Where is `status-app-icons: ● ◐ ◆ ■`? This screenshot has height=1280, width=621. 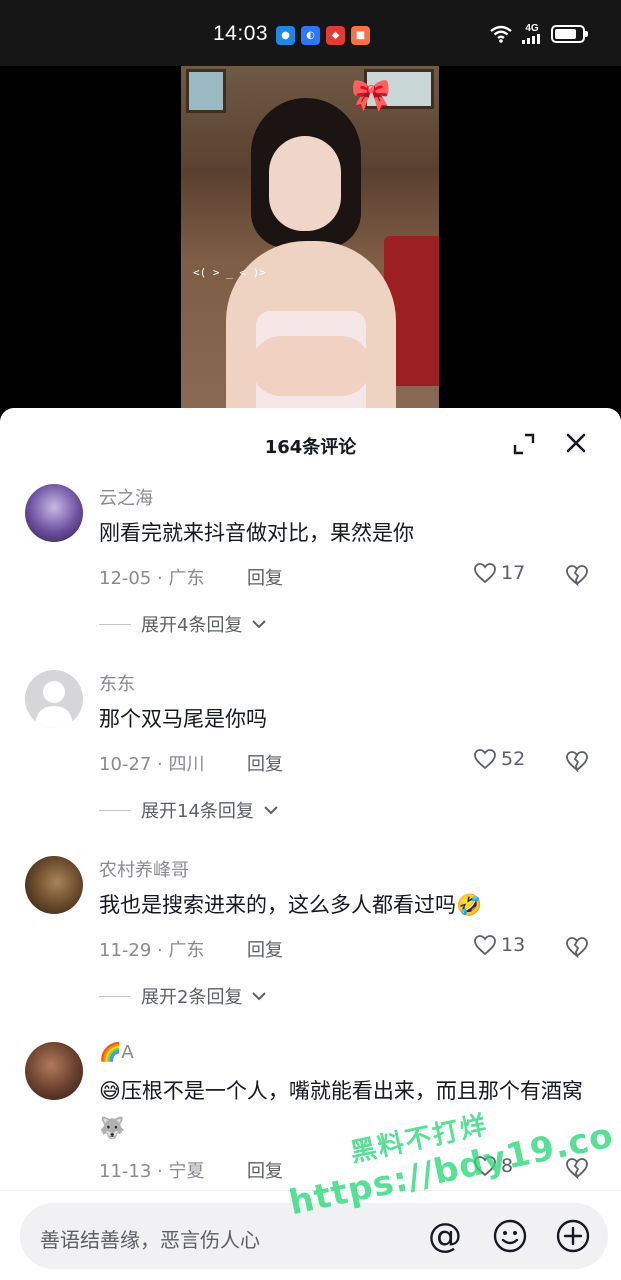 status-app-icons: ● ◐ ◆ ■ is located at coordinates (323, 35).